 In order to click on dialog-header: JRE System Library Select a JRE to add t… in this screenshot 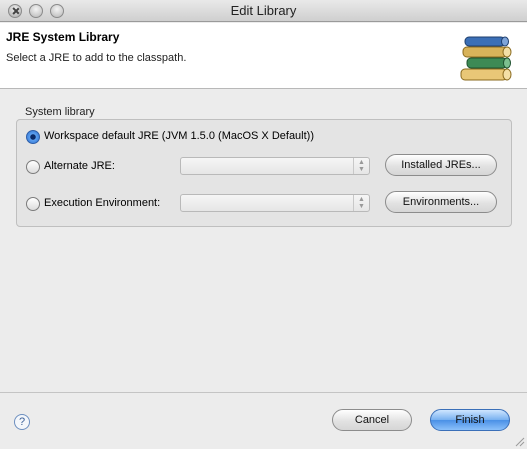, I will do `click(263, 56)`.